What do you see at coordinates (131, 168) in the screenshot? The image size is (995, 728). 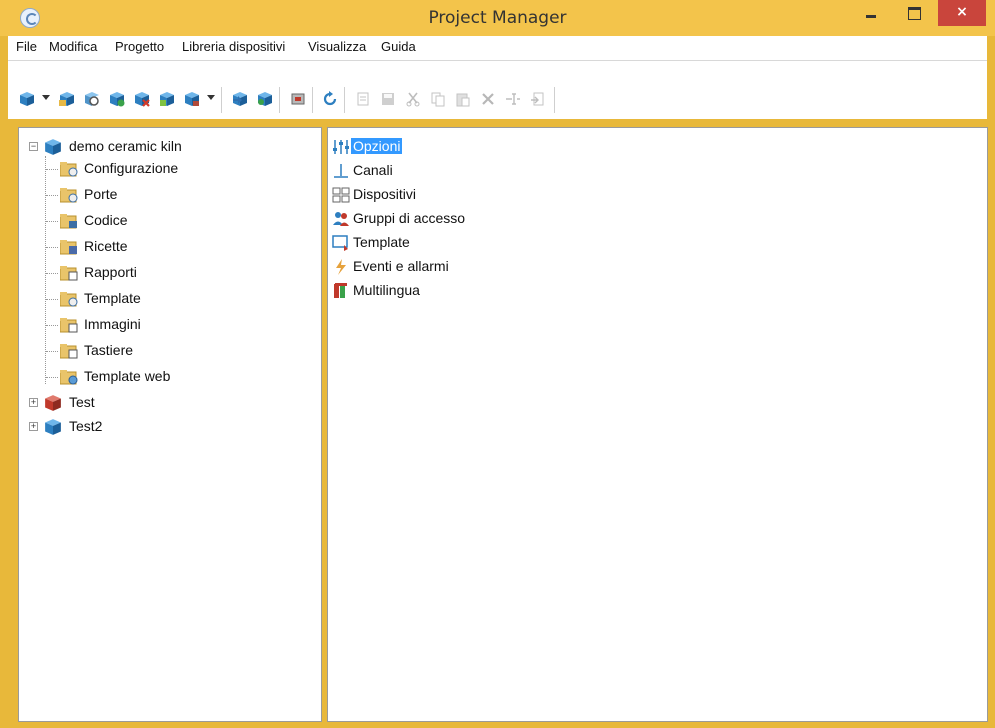 I see `tree-label: Configurazione` at bounding box center [131, 168].